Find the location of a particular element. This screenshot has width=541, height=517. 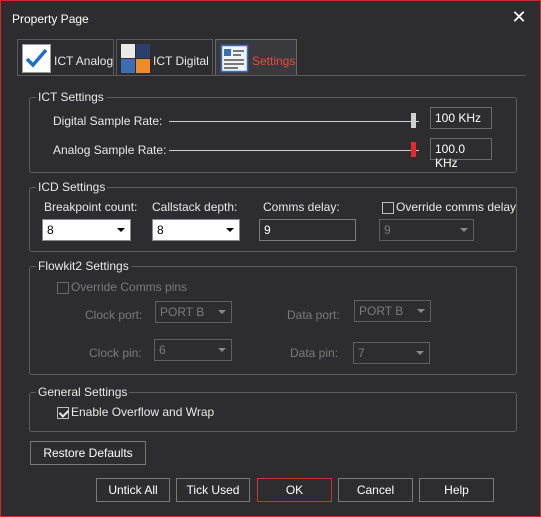

override-comms-pins-label: Override Comms pins is located at coordinates (129, 287).